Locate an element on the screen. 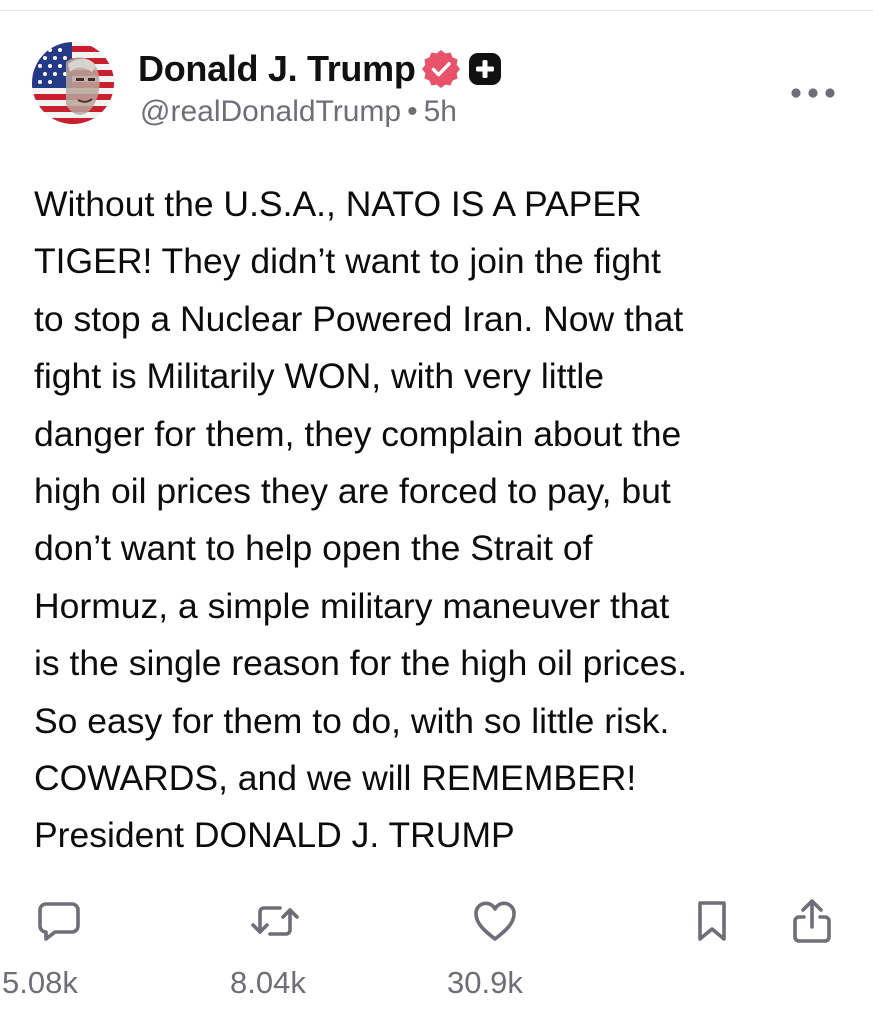 The image size is (873, 1024). verified-badge-icon is located at coordinates (440, 69).